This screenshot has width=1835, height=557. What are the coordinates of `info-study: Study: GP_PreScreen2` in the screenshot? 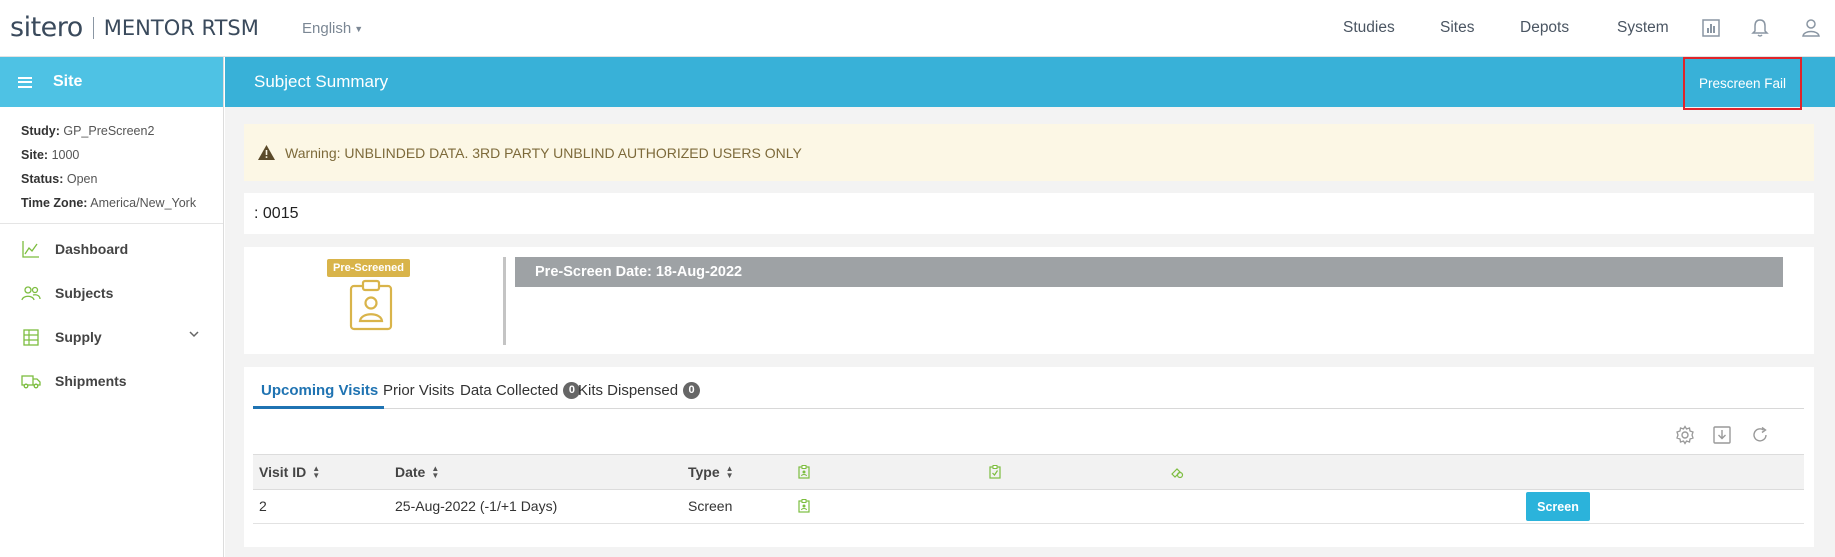 It's located at (88, 131).